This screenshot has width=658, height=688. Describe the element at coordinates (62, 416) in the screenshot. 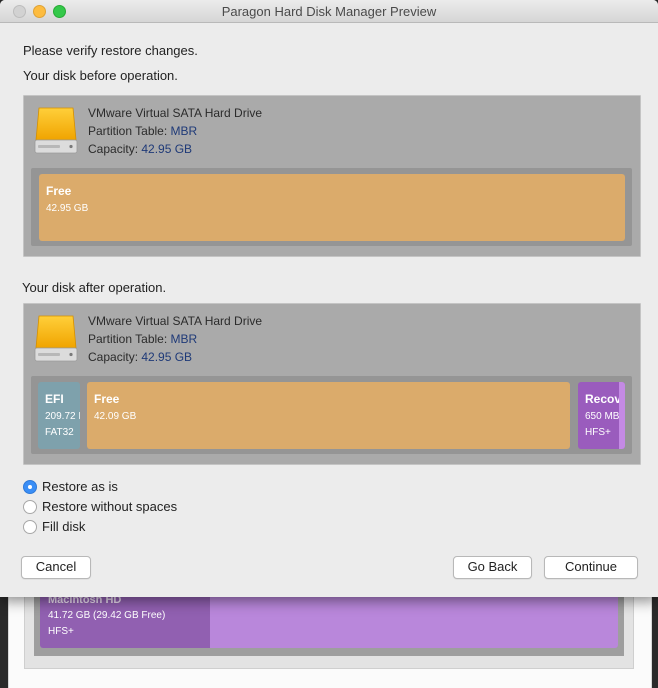

I see `partition-size: 209.72 I` at that location.